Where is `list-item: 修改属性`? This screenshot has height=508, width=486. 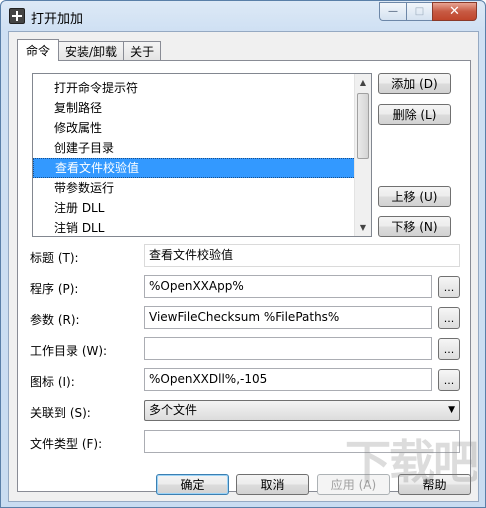
list-item: 修改属性 is located at coordinates (194, 128).